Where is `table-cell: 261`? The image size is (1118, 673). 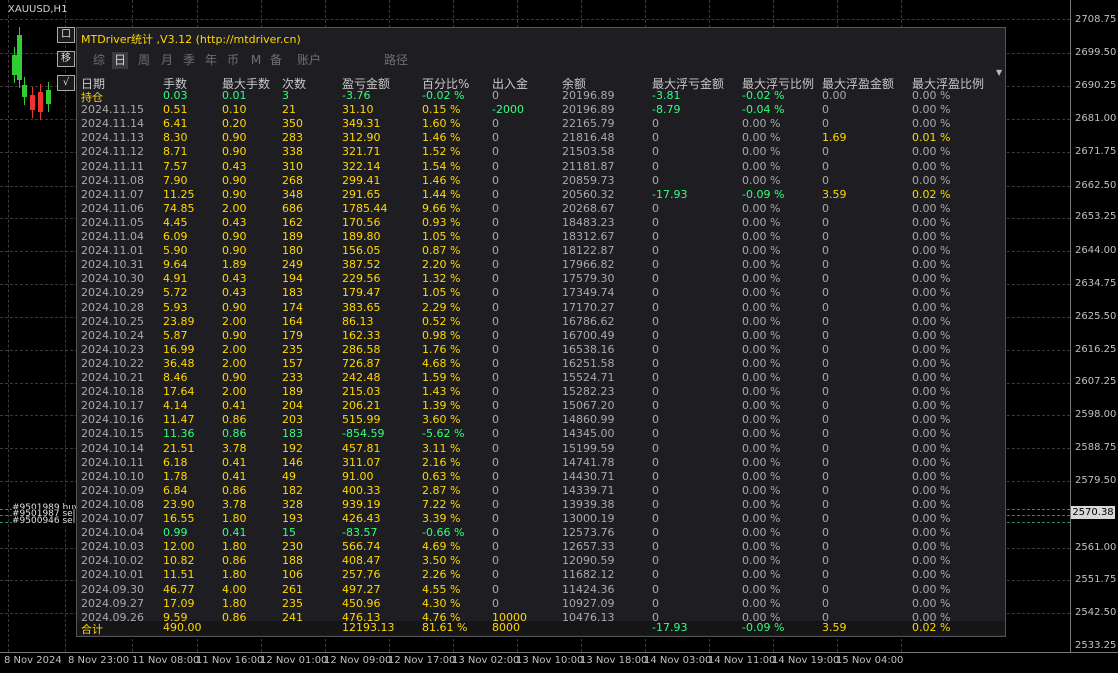
table-cell: 261 is located at coordinates (292, 589).